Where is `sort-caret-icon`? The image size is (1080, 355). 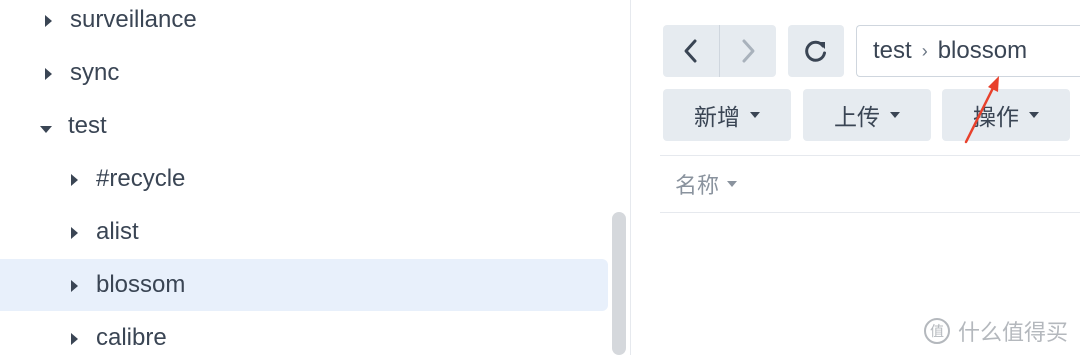
sort-caret-icon is located at coordinates (732, 184).